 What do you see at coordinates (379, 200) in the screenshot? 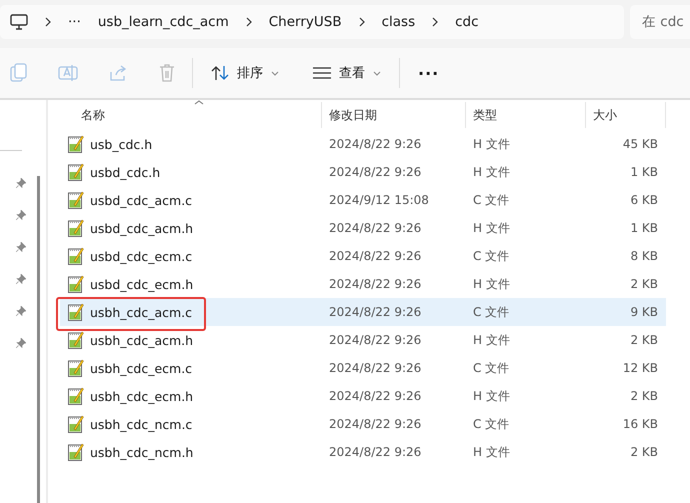
I see `modified-date: 2024/9/12 15:08` at bounding box center [379, 200].